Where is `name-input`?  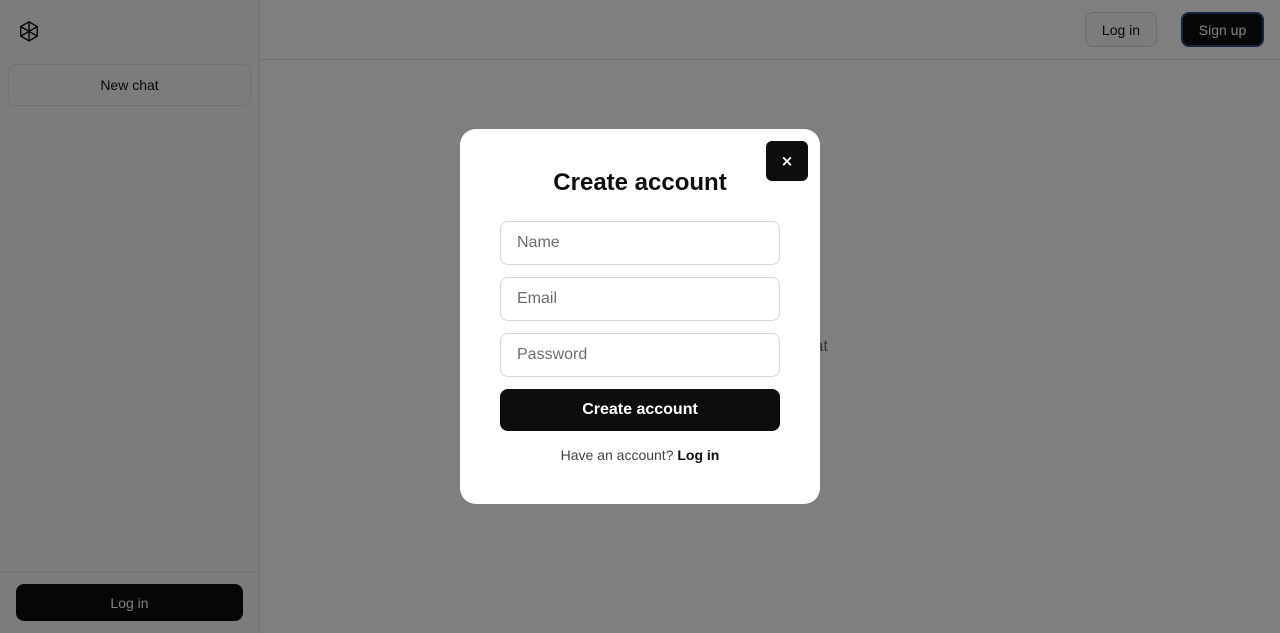
name-input is located at coordinates (640, 243).